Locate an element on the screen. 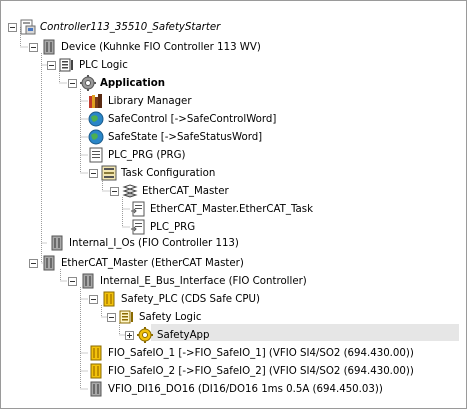  tree-node-device: Device (Kuhnke FIO Controller 113 WV) is located at coordinates (145, 47).